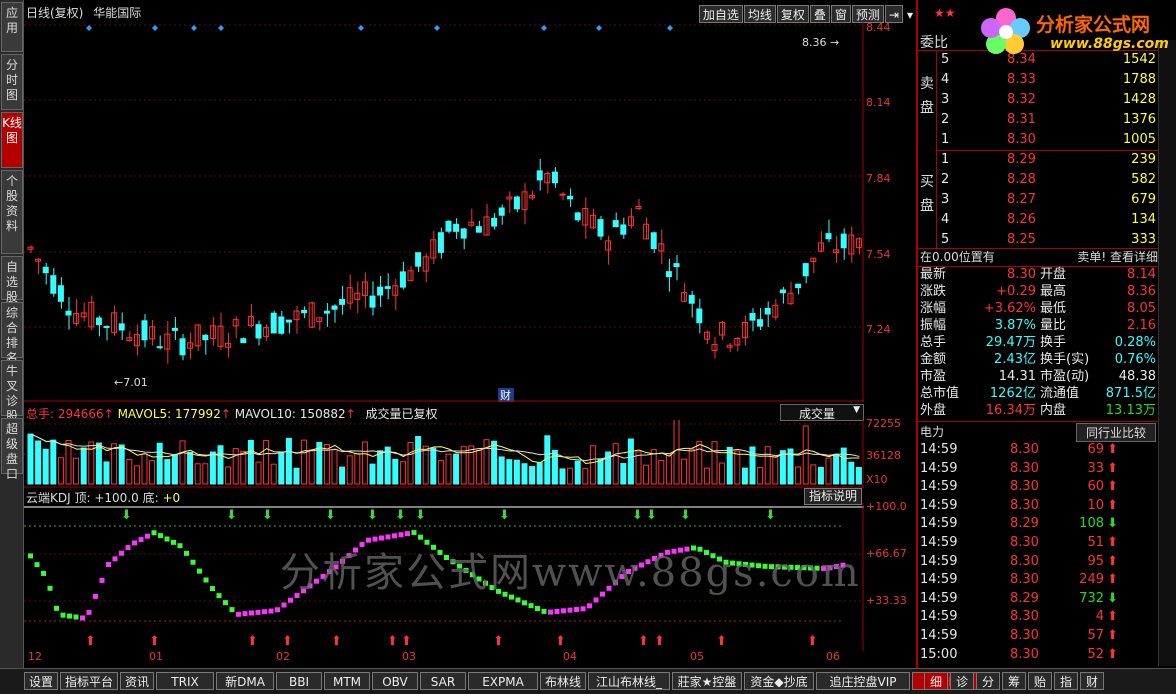  Describe the element at coordinates (12, 280) in the screenshot. I see `left-tab-4: 自选股` at that location.